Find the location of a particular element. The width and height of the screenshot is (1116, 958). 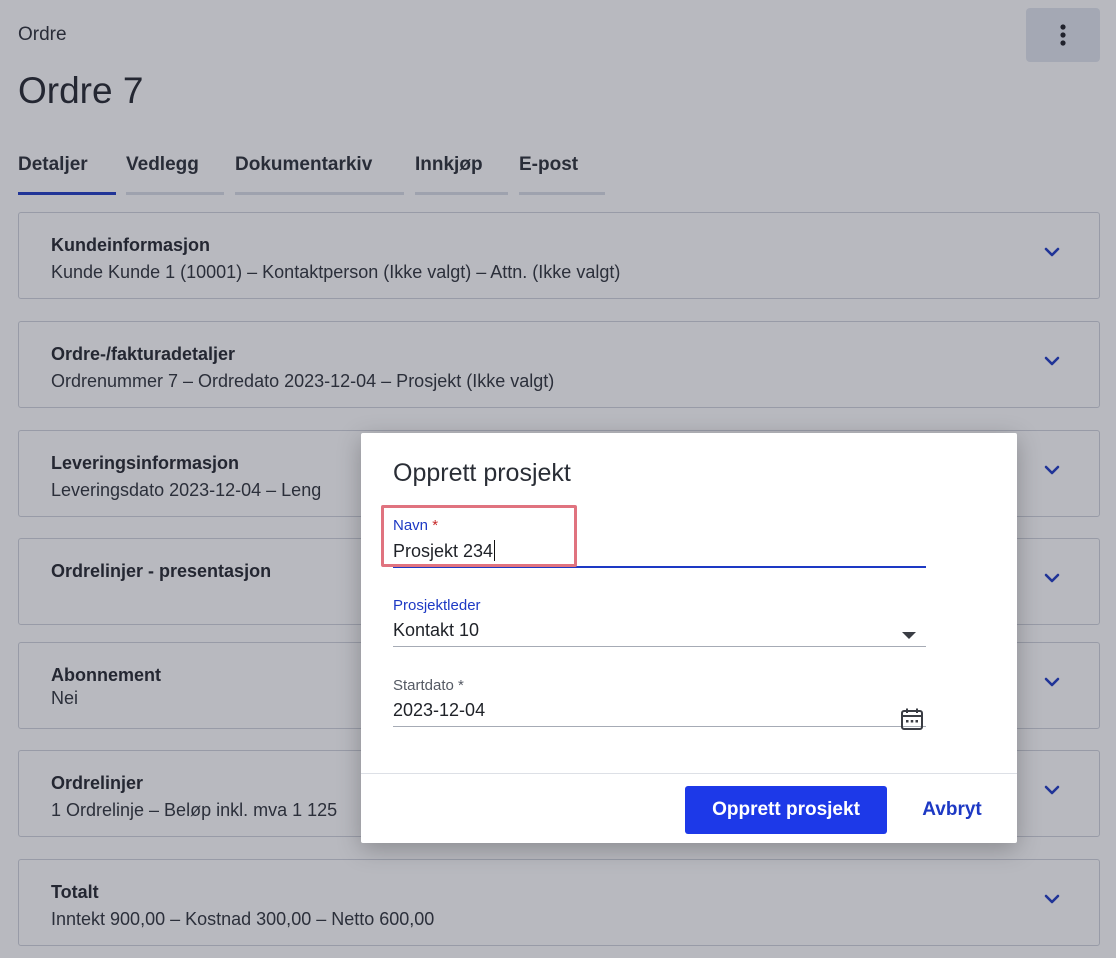

cancel-button: Avbryt is located at coordinates (952, 810).